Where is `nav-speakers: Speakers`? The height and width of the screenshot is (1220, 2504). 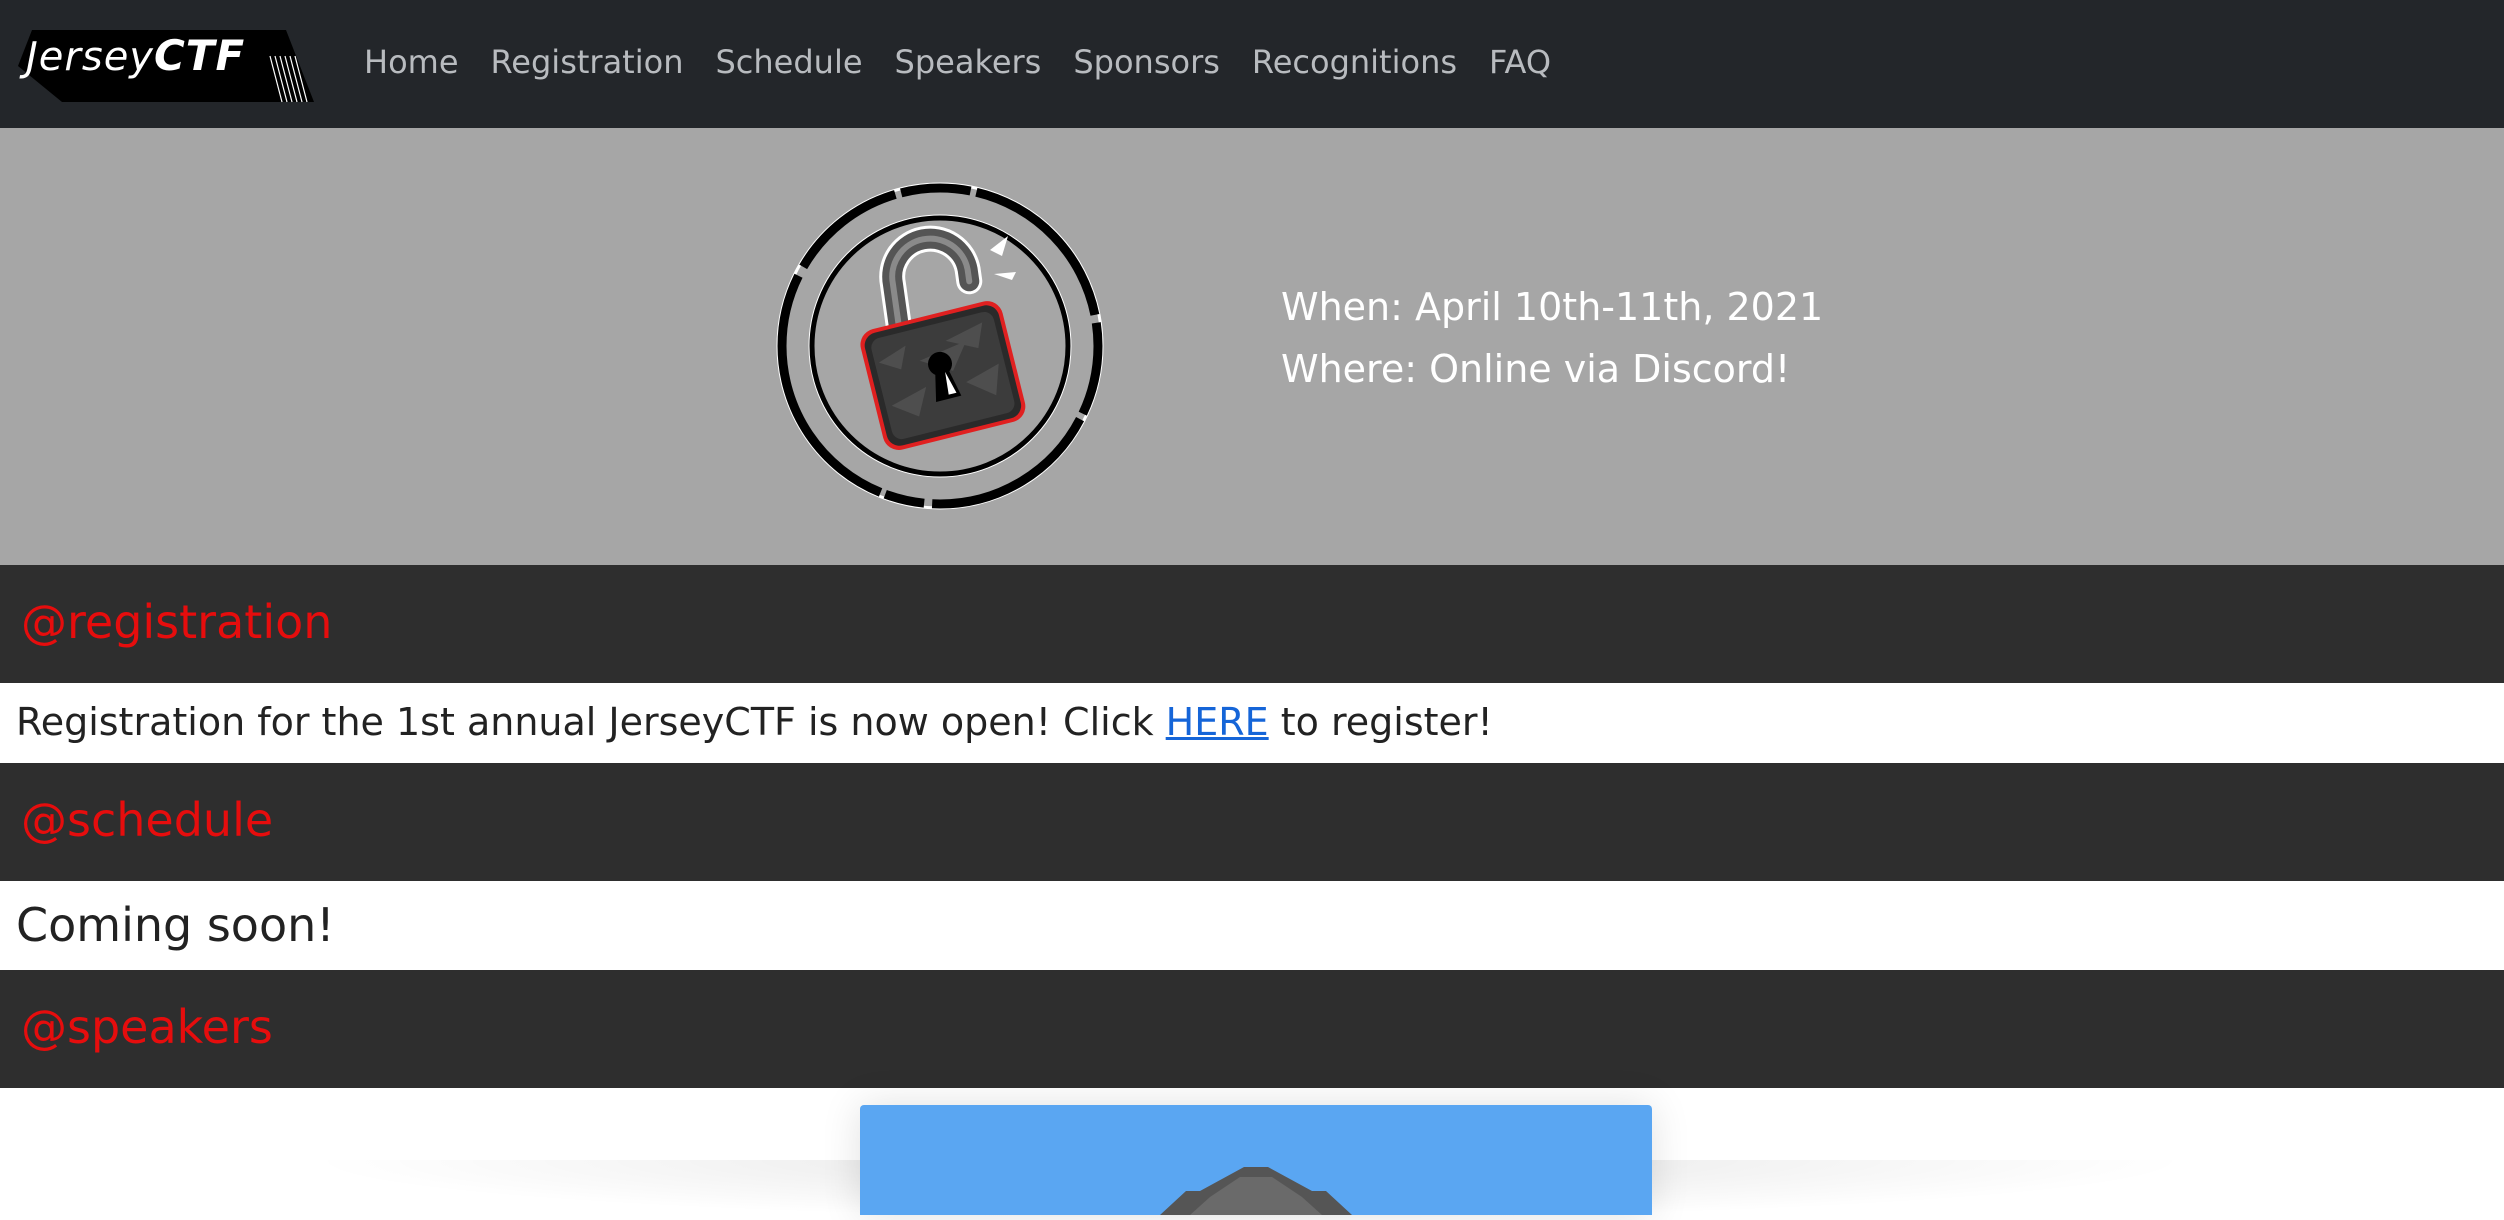
nav-speakers: Speakers is located at coordinates (968, 62).